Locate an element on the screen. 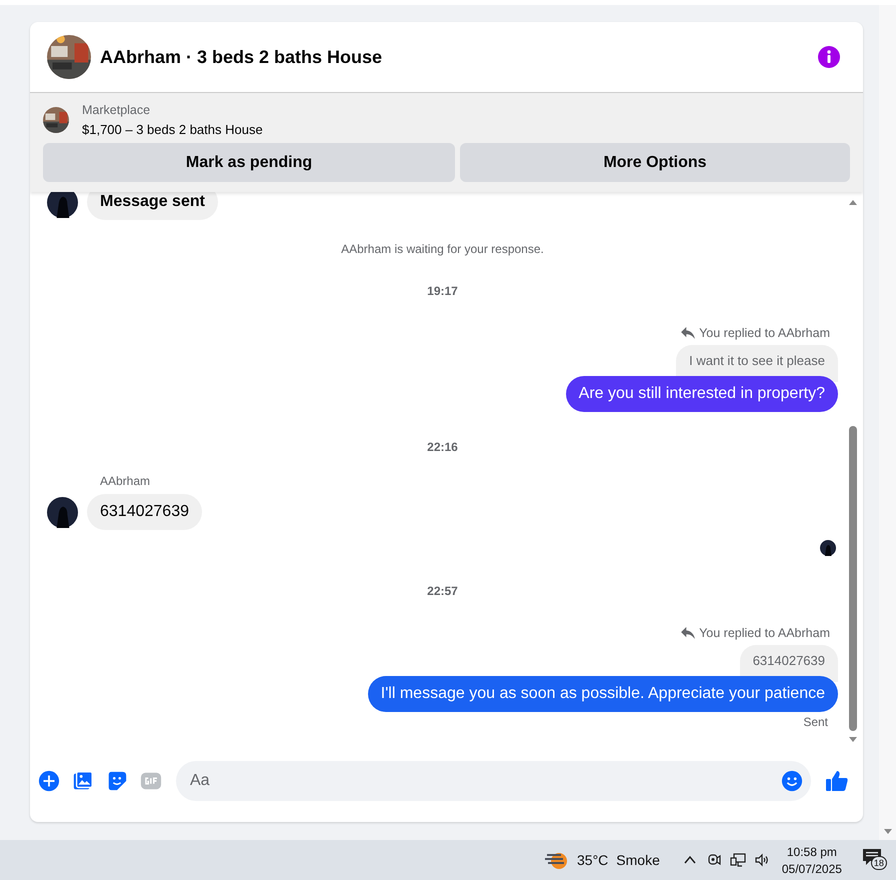 The width and height of the screenshot is (896, 880). listing-action-button: Mark as pending is located at coordinates (249, 162).